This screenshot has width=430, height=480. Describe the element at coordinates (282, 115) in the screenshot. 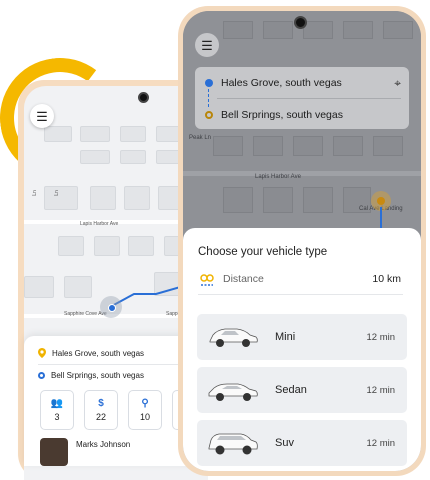

I see `dropoff-text: Bell Srprings, south vegas` at that location.